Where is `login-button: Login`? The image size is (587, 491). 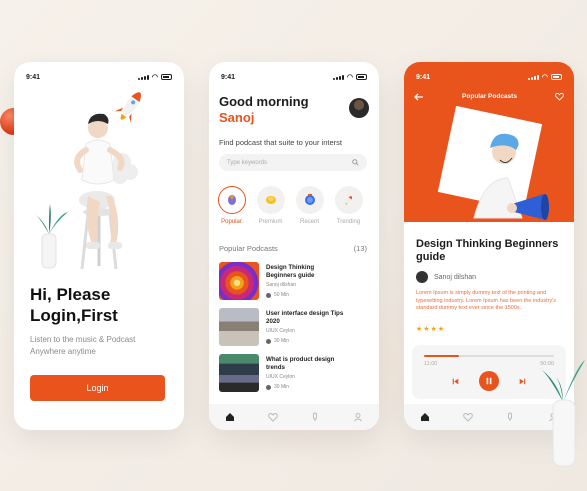
login-button: Login is located at coordinates (97, 388).